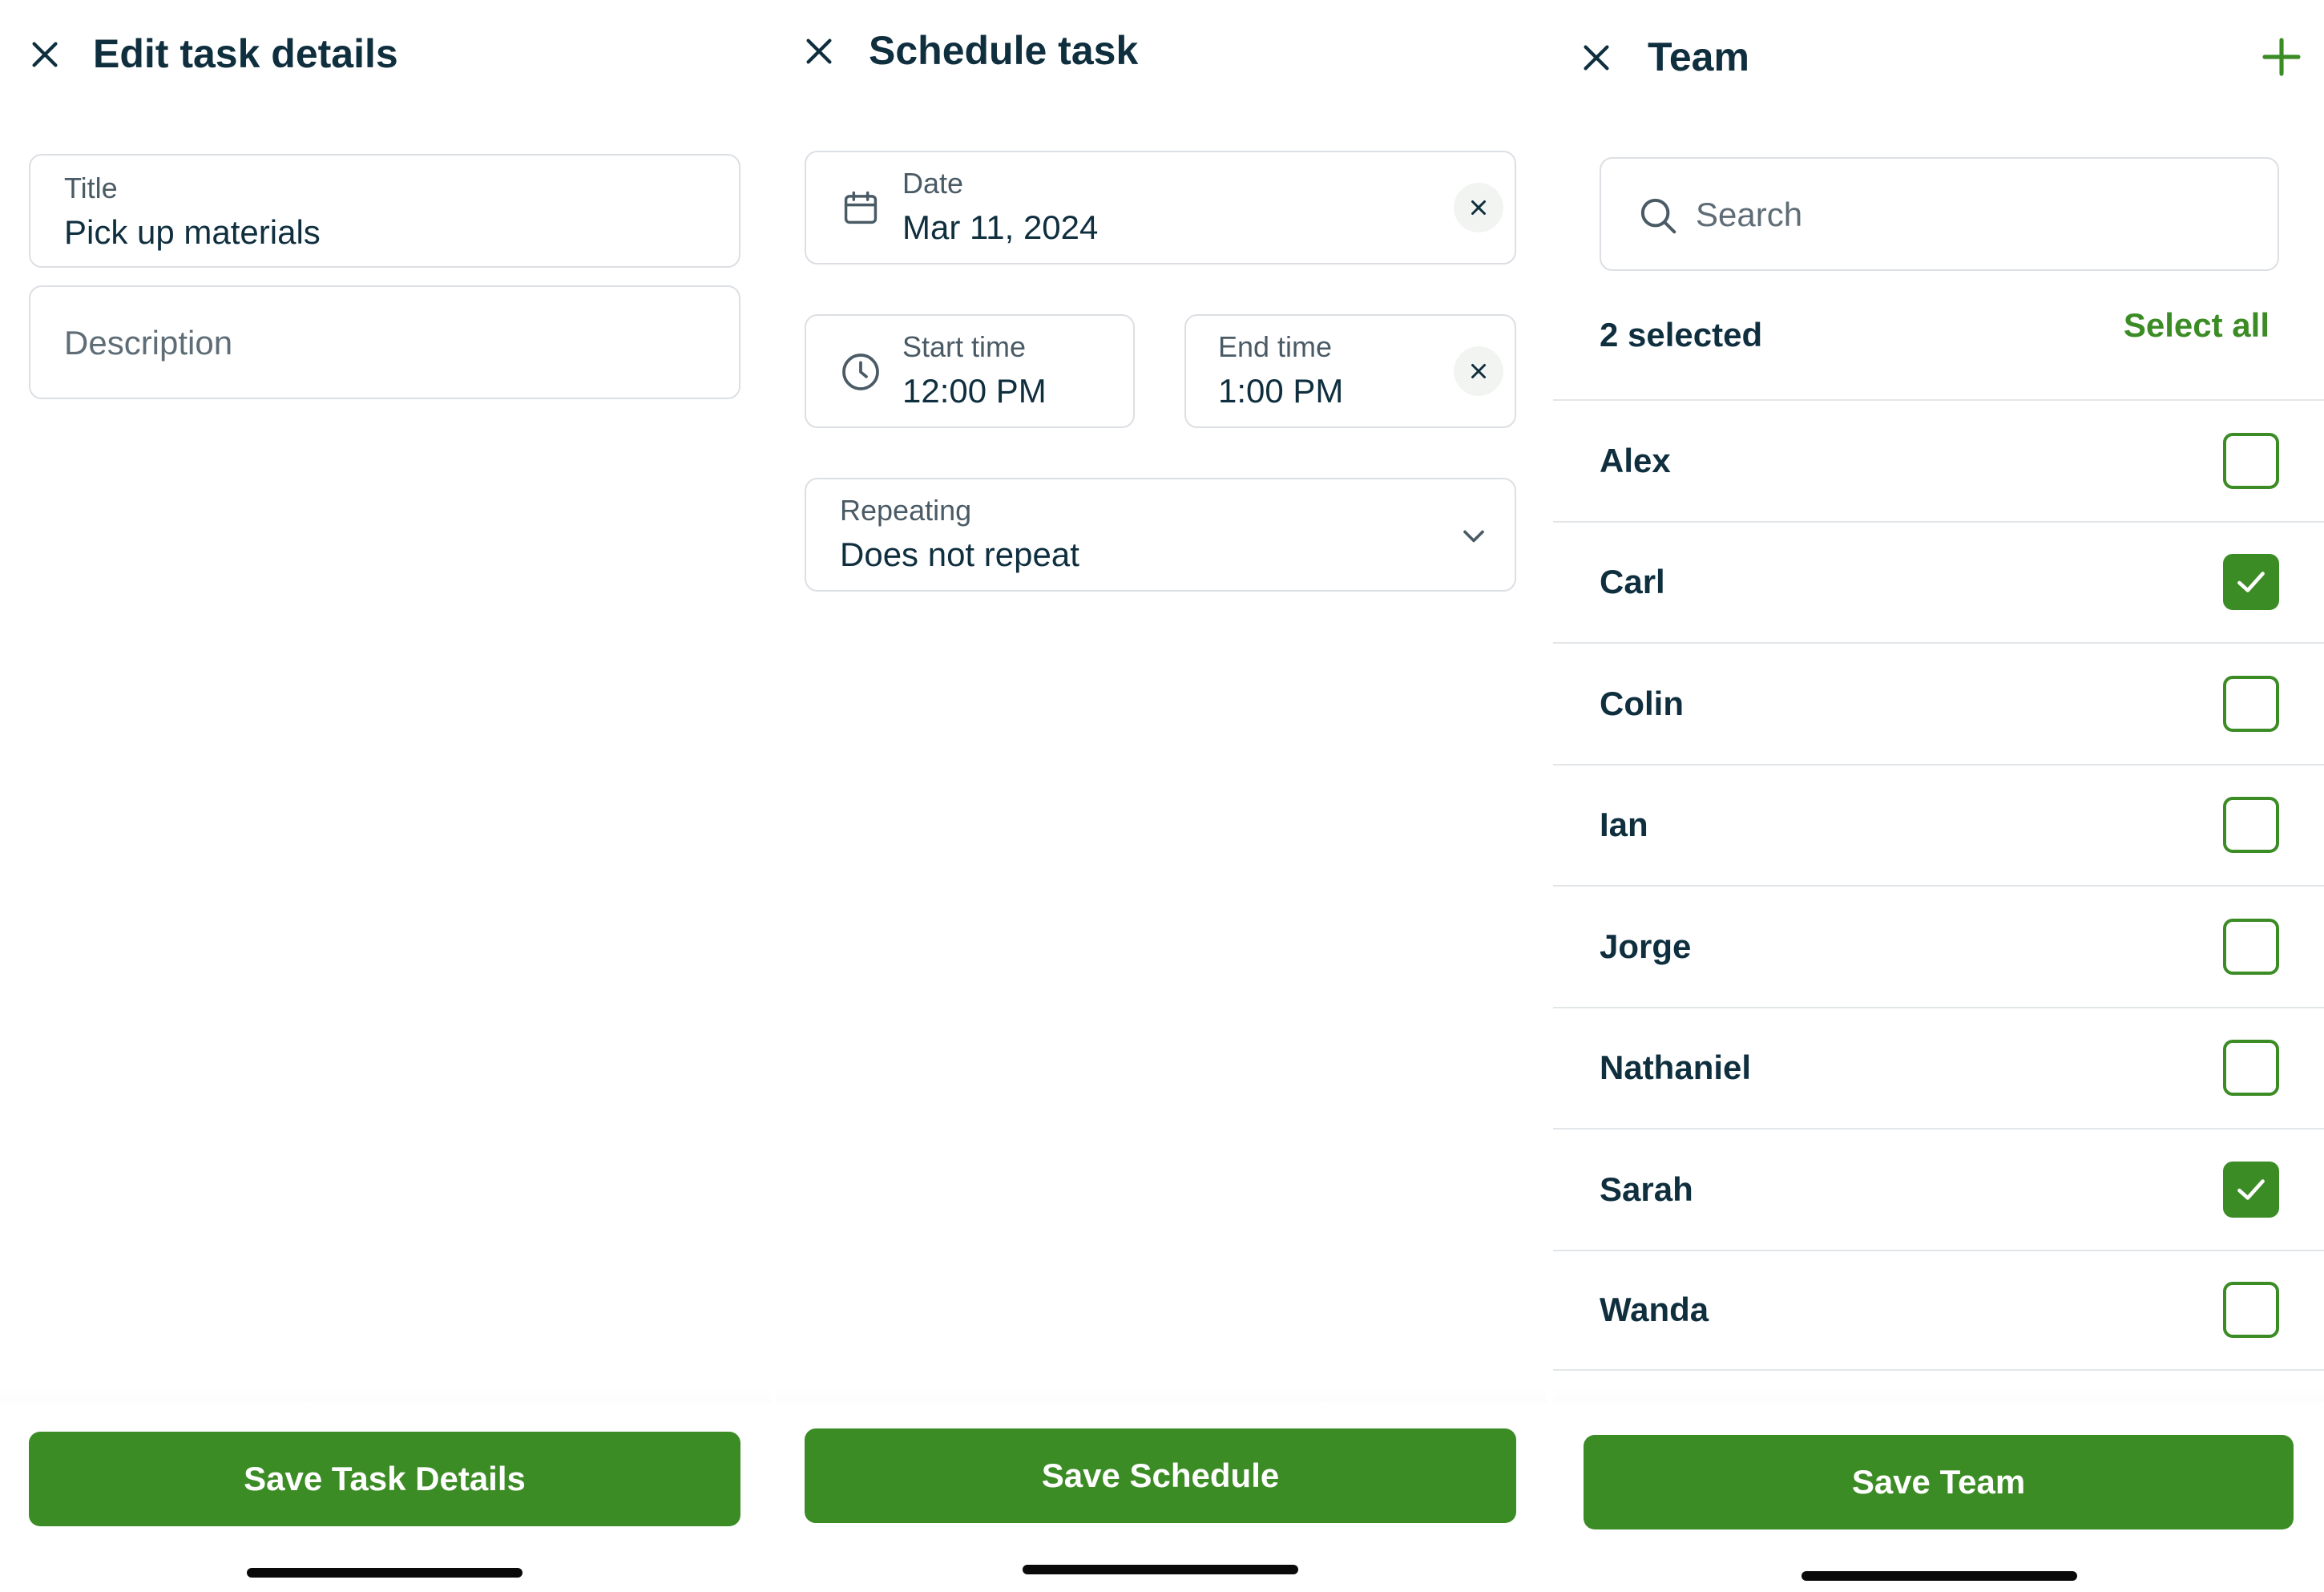 The width and height of the screenshot is (2324, 1592). Describe the element at coordinates (1676, 1068) in the screenshot. I see `team-member-name: Nathaniel` at that location.